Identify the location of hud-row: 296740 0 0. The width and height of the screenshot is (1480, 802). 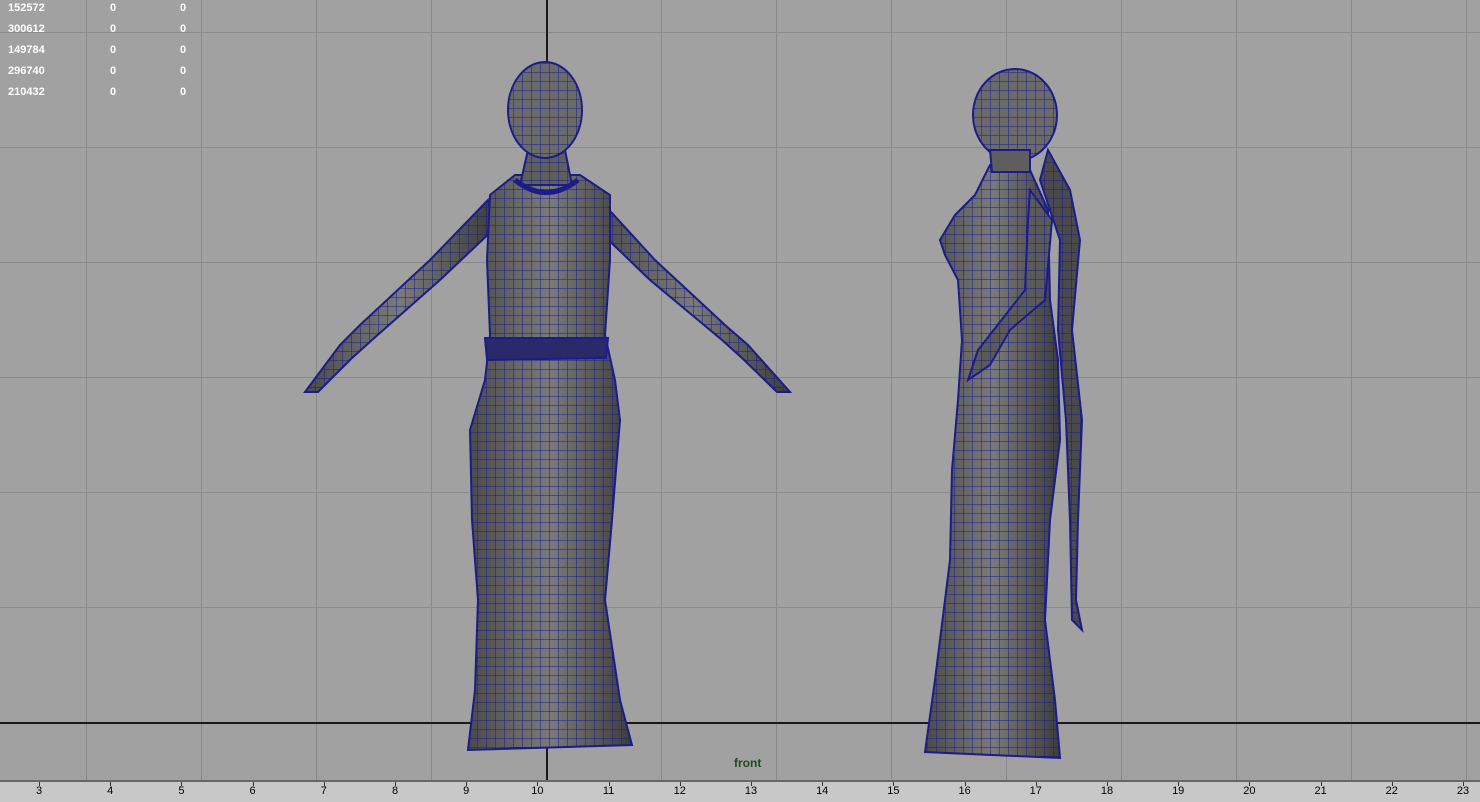
(100, 73).